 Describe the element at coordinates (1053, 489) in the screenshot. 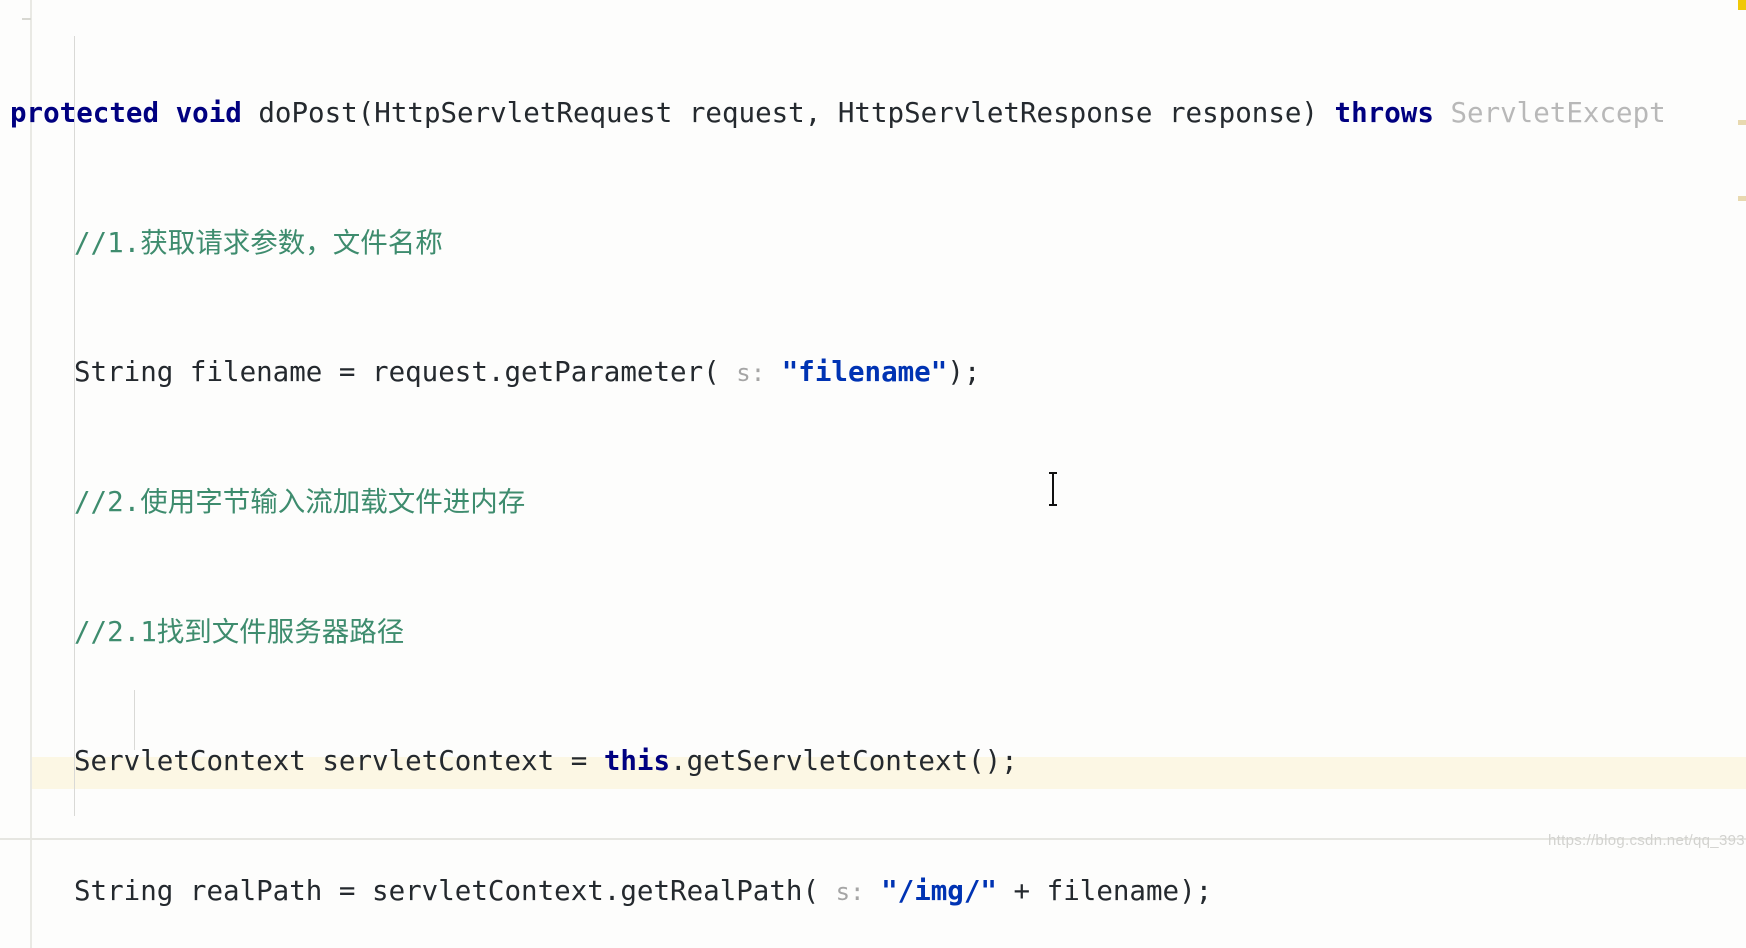

I see `mouse-text-cursor-icon` at that location.